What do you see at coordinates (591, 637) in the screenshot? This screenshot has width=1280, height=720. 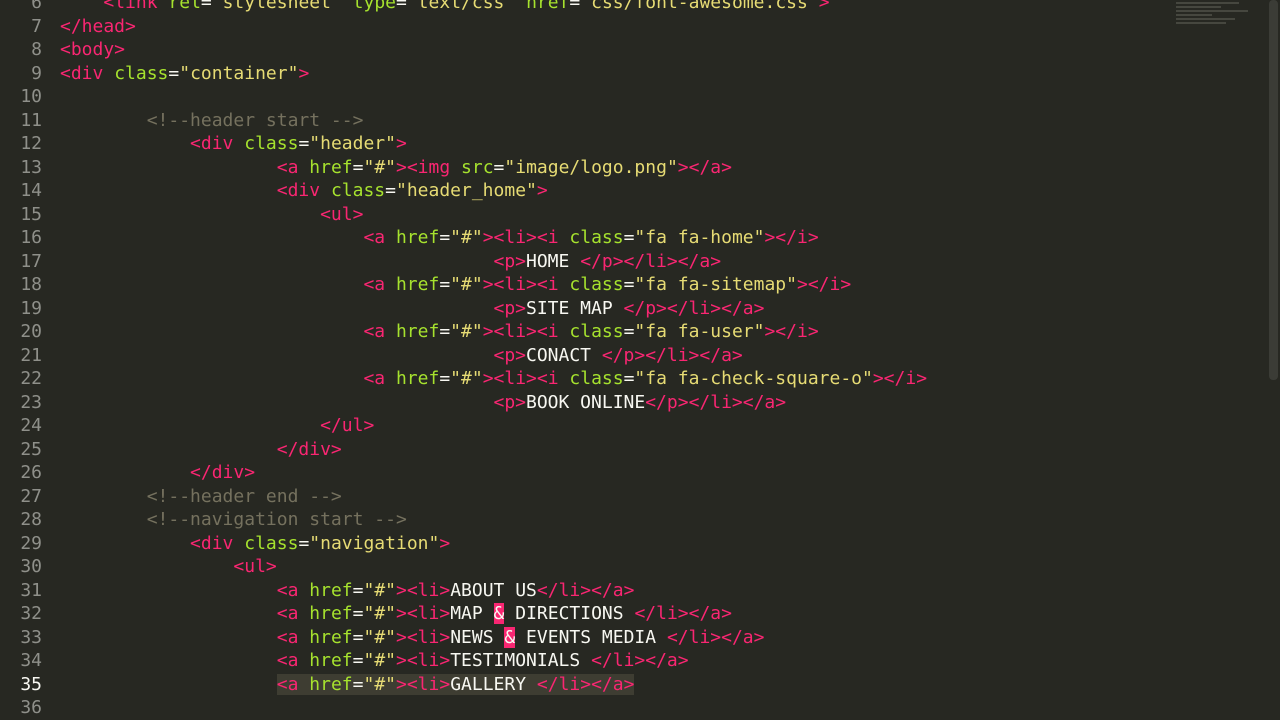 I see `code-token: EVENTS MEDIA` at bounding box center [591, 637].